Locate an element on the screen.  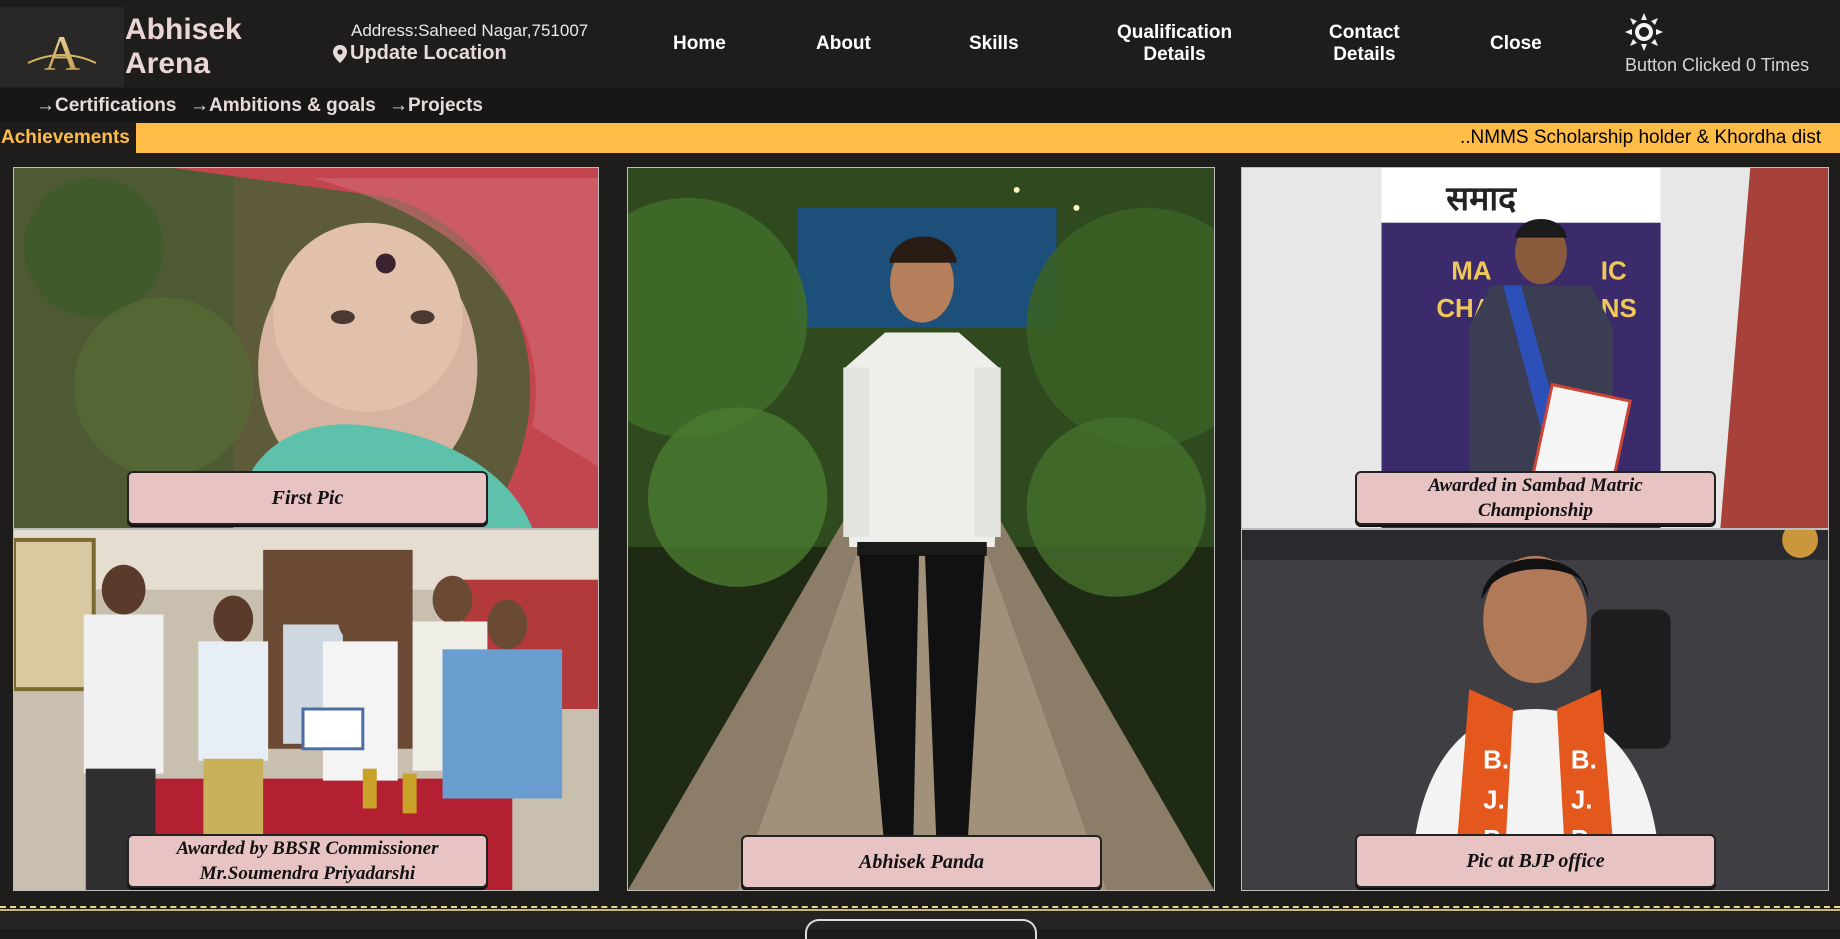
nav-skills: Skills is located at coordinates (994, 44).